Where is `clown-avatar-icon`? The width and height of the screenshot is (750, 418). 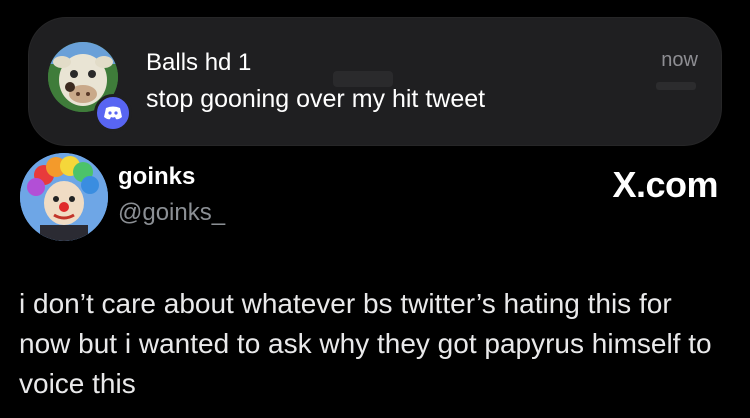
clown-avatar-icon is located at coordinates (64, 197).